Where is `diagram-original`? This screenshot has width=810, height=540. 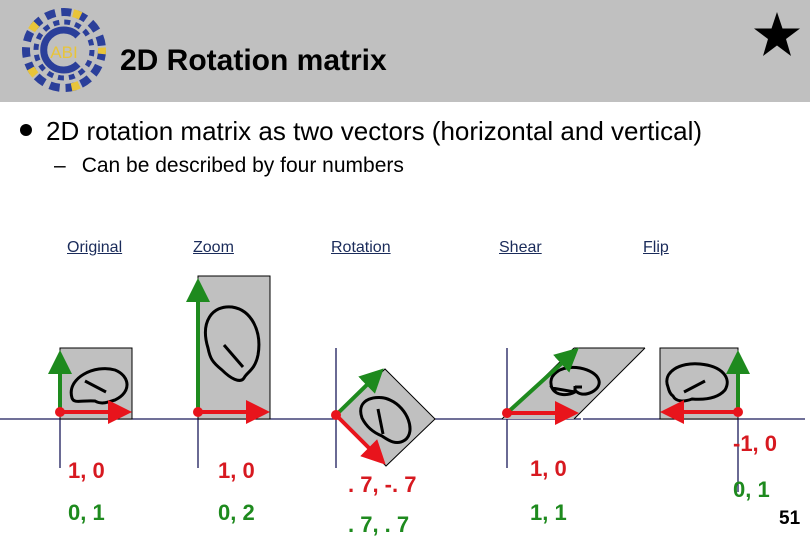 diagram-original is located at coordinates (90, 385).